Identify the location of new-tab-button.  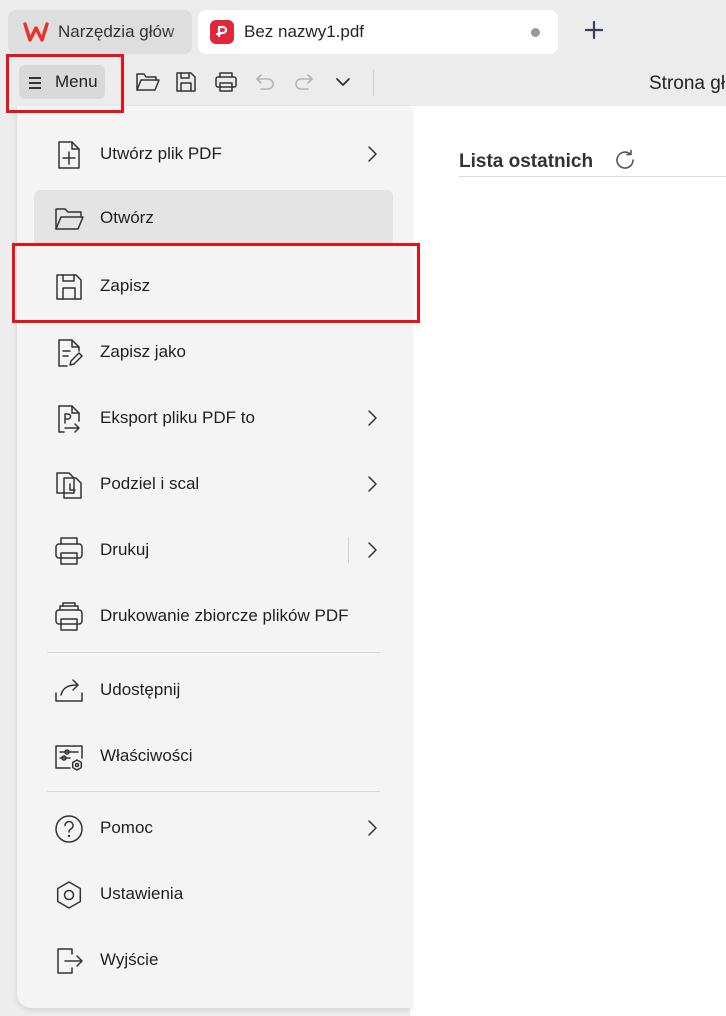
(594, 30).